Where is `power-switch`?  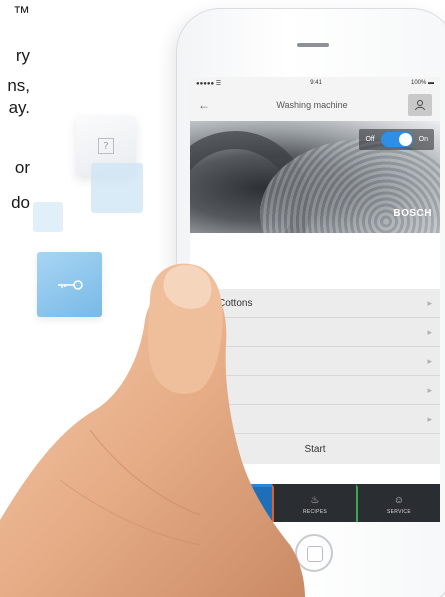
power-switch is located at coordinates (396, 139).